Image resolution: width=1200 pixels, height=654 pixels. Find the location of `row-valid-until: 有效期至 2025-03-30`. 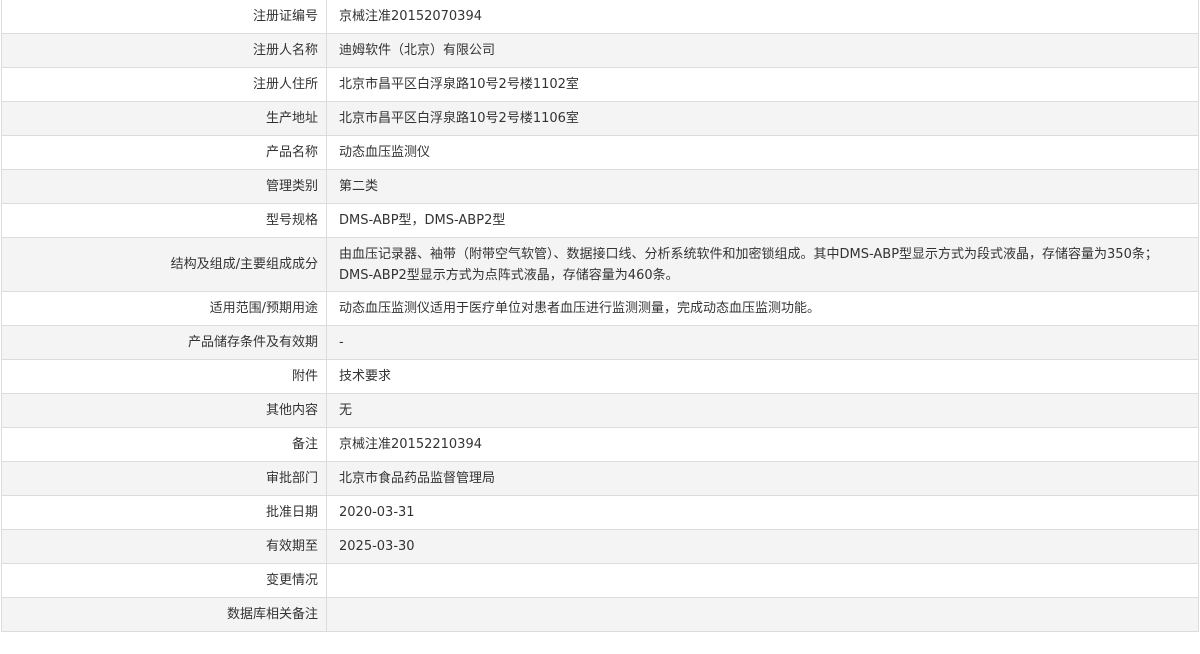

row-valid-until: 有效期至 2025-03-30 is located at coordinates (600, 546).